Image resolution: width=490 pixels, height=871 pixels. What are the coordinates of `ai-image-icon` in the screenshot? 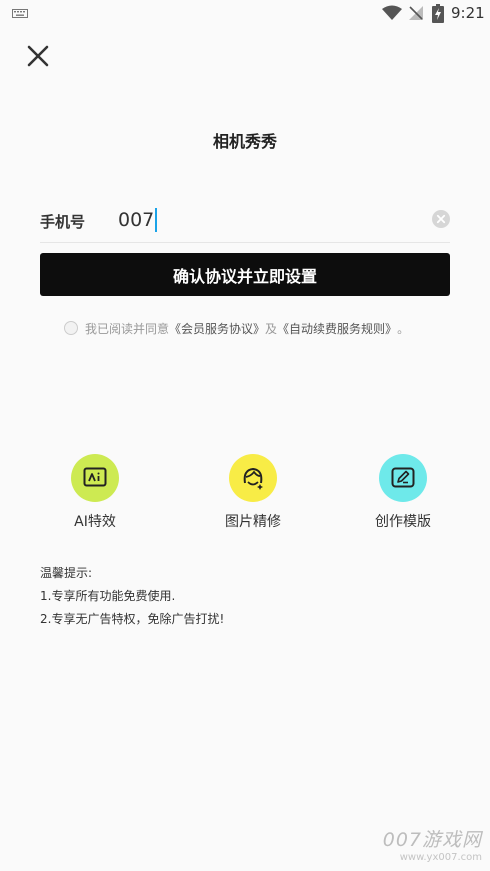 It's located at (95, 477).